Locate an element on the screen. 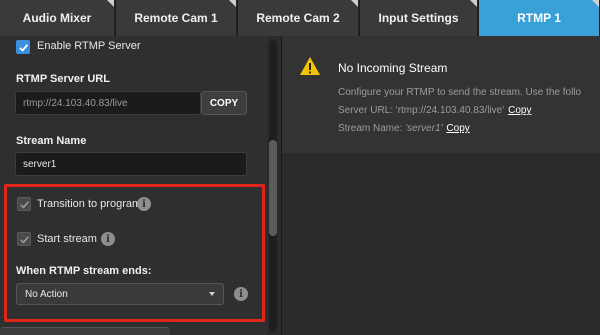  stream-ends-value: No Action is located at coordinates (46, 294).